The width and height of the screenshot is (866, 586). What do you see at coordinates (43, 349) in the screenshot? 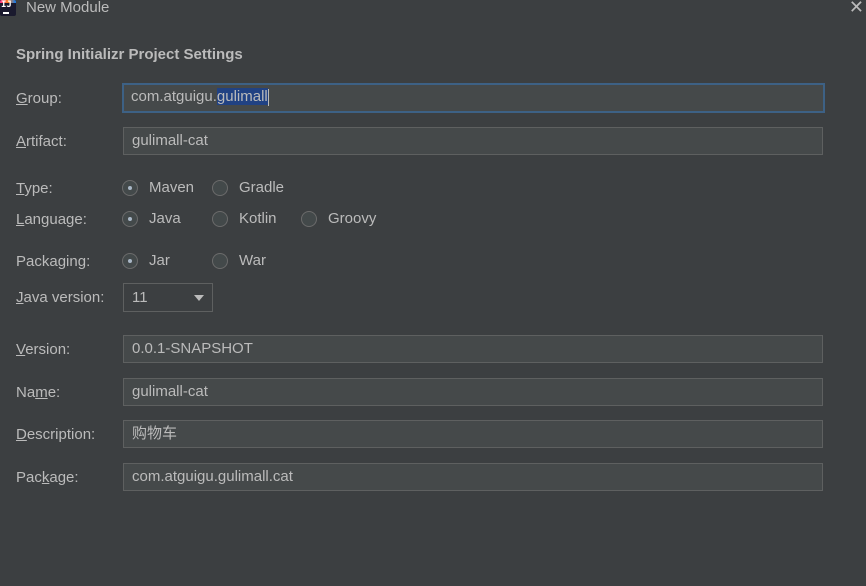
I see `version-label: Version:` at bounding box center [43, 349].